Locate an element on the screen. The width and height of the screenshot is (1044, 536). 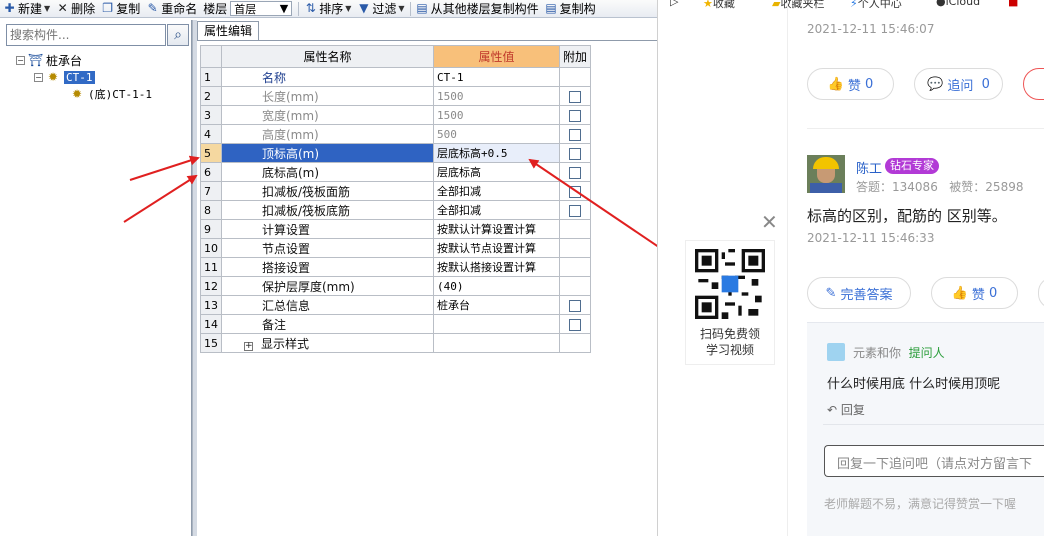
grid-row: 12 保护层厚度(mm) (40) is located at coordinates (396, 286).